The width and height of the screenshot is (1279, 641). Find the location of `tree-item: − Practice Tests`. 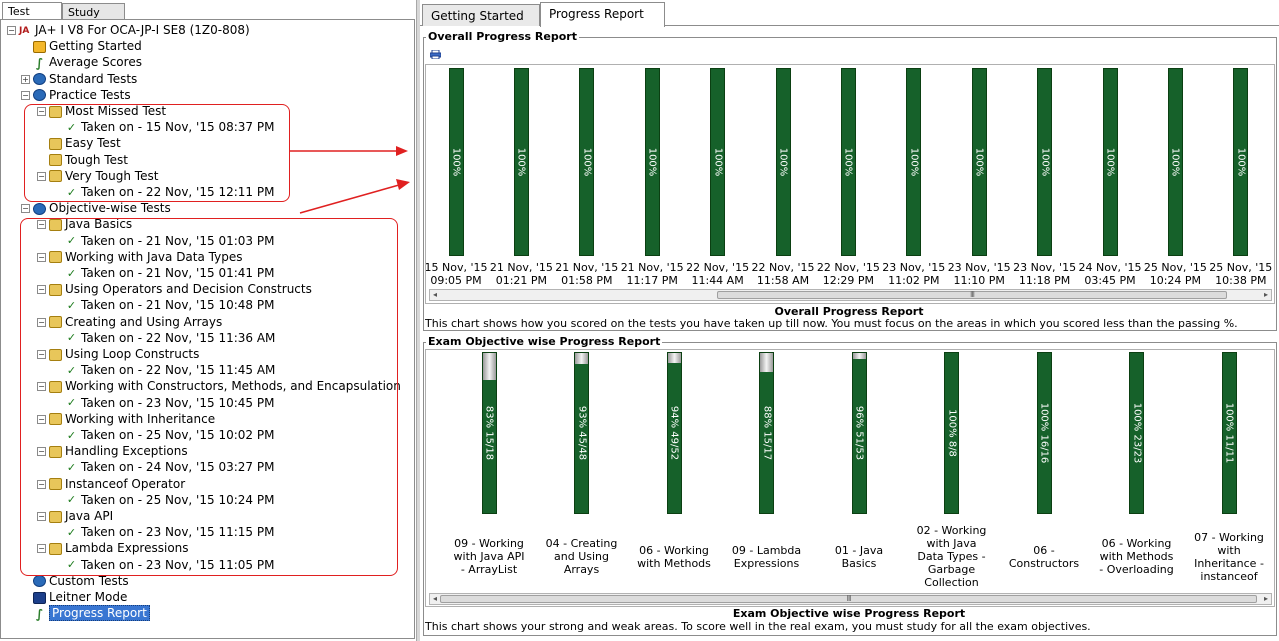

tree-item: − Practice Tests is located at coordinates (76, 95).